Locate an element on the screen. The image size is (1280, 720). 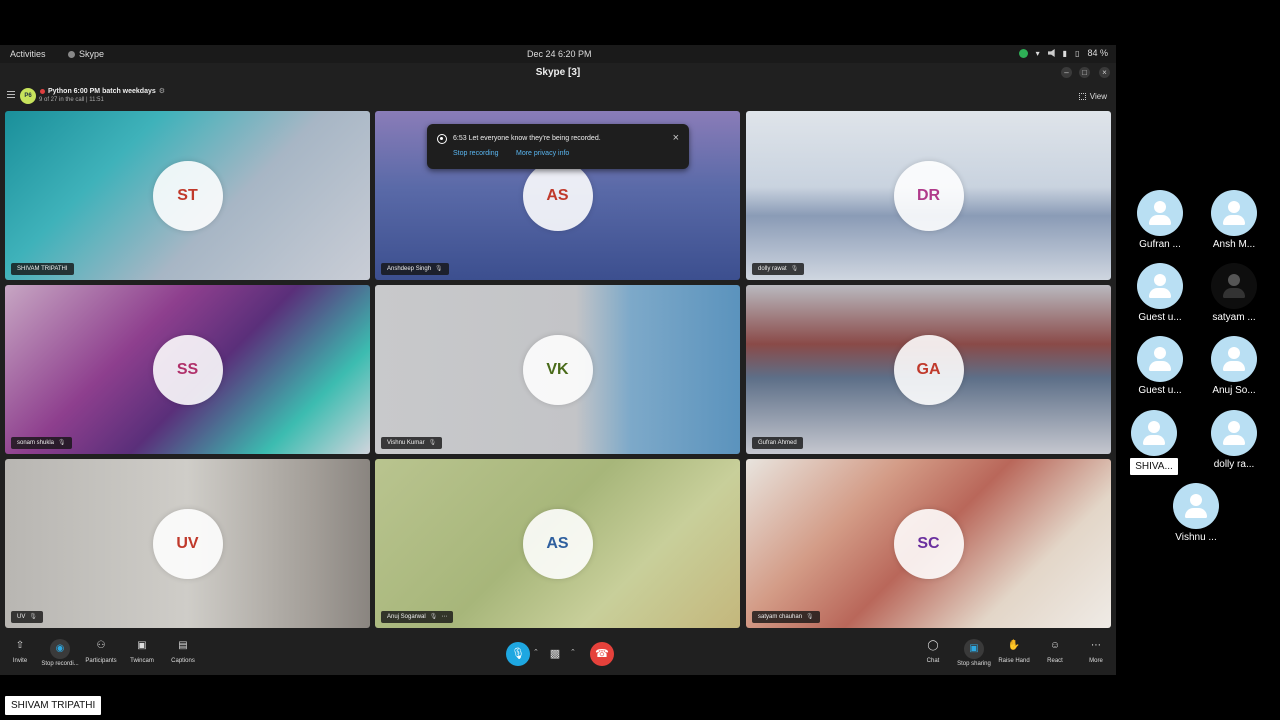
hamburger-menu-icon is located at coordinates (11, 94).